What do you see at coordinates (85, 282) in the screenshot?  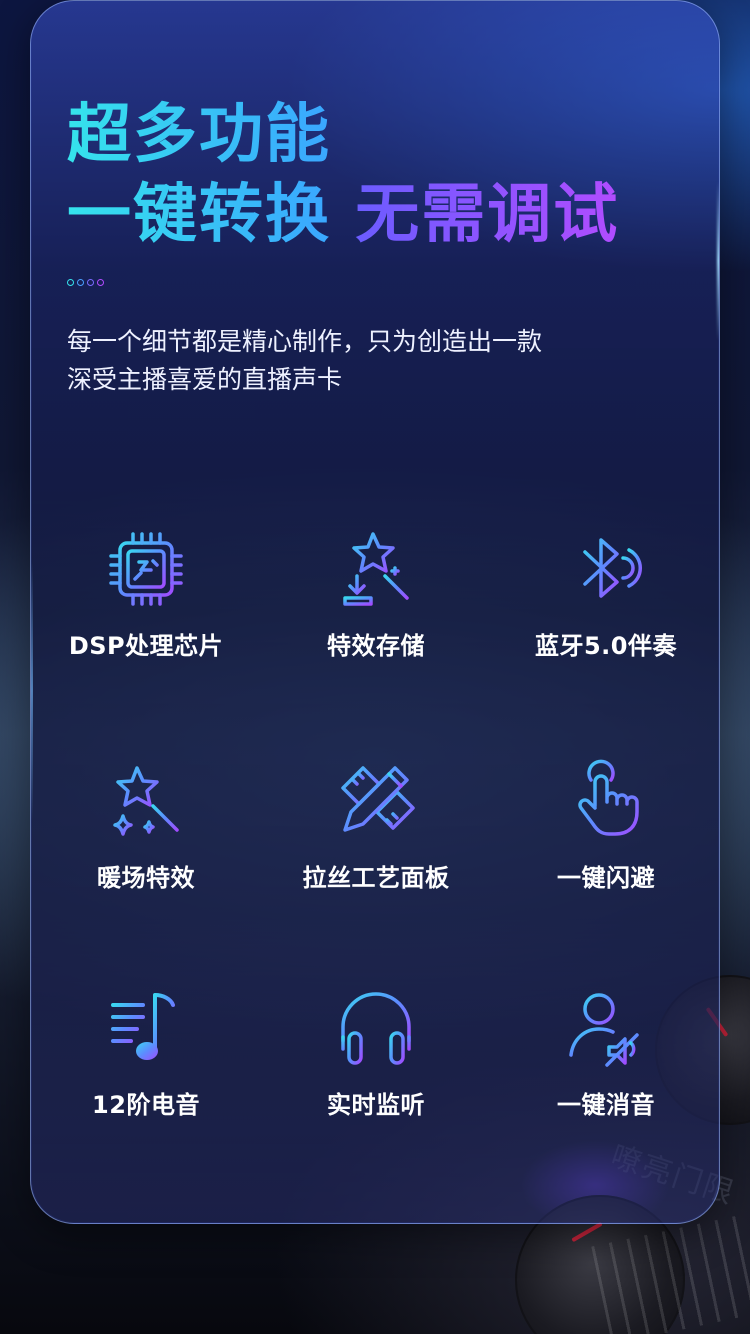 I see `decorative-dots` at bounding box center [85, 282].